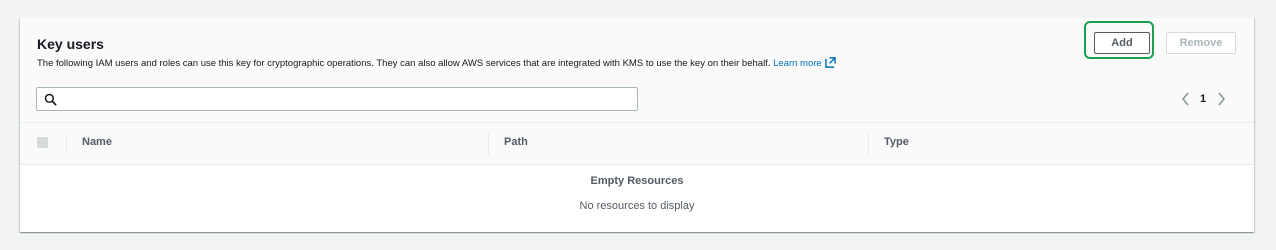 The width and height of the screenshot is (1276, 250). I want to click on search-input, so click(348, 99).